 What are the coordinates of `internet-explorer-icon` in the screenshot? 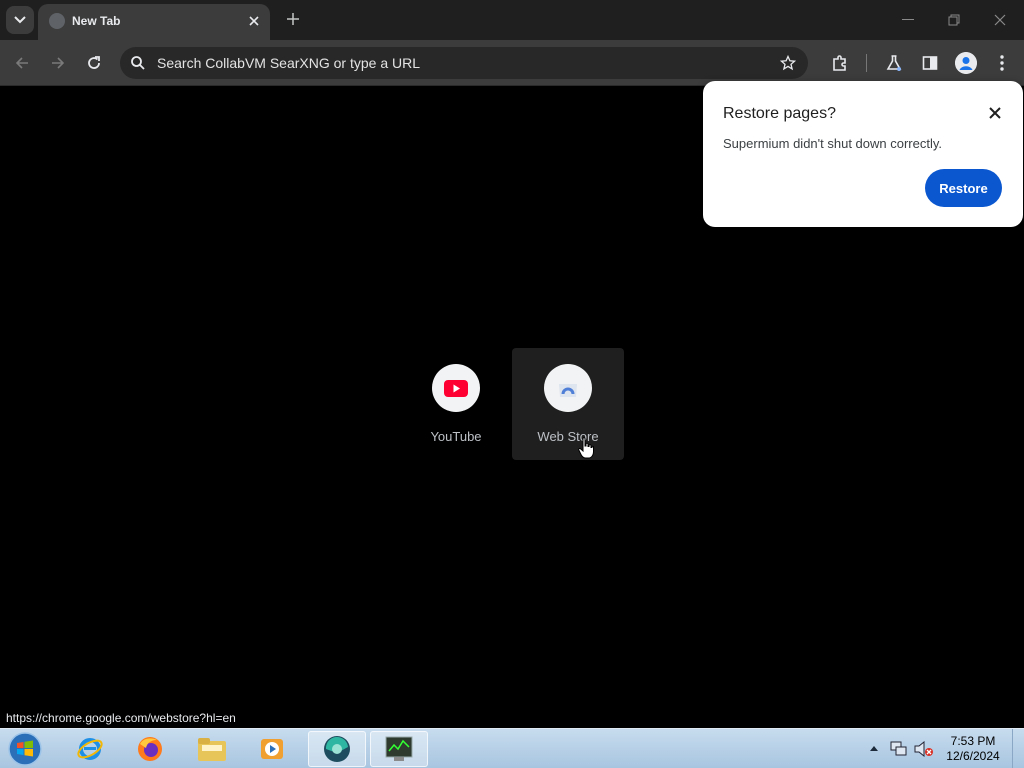 It's located at (90, 749).